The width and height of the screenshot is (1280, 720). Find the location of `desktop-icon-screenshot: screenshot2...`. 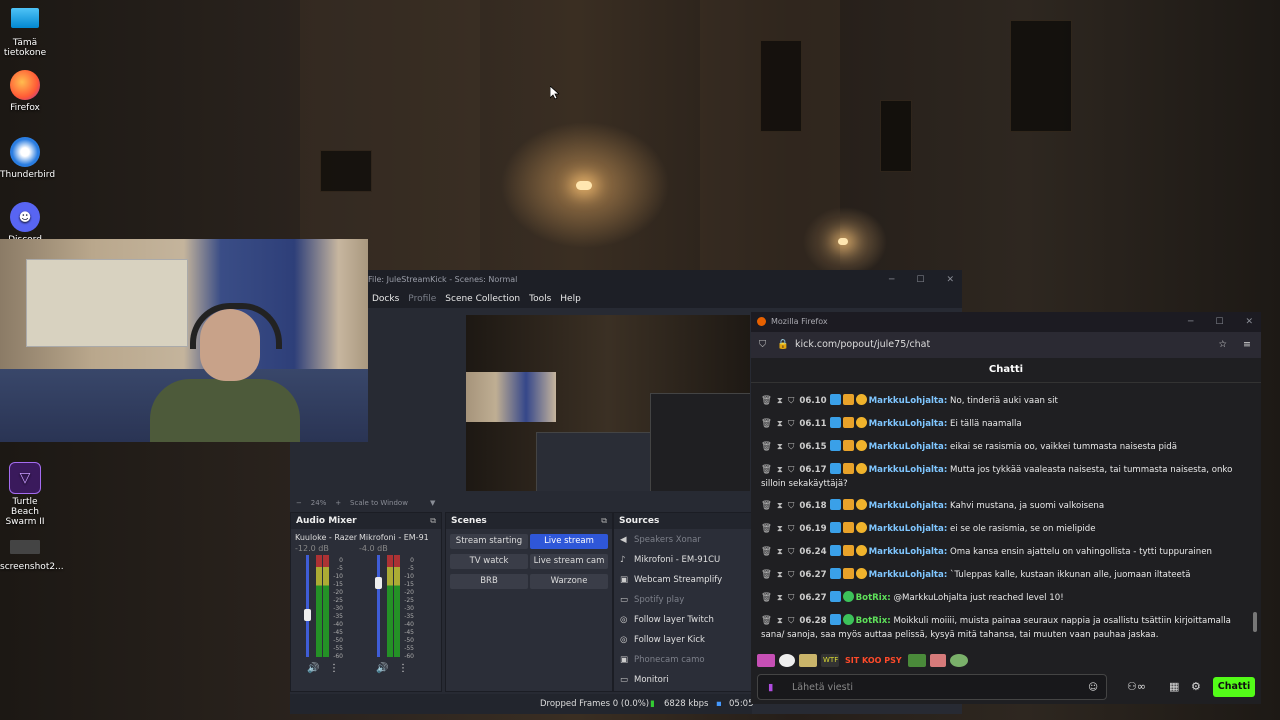

desktop-icon-screenshot: screenshot2... is located at coordinates (32, 556).